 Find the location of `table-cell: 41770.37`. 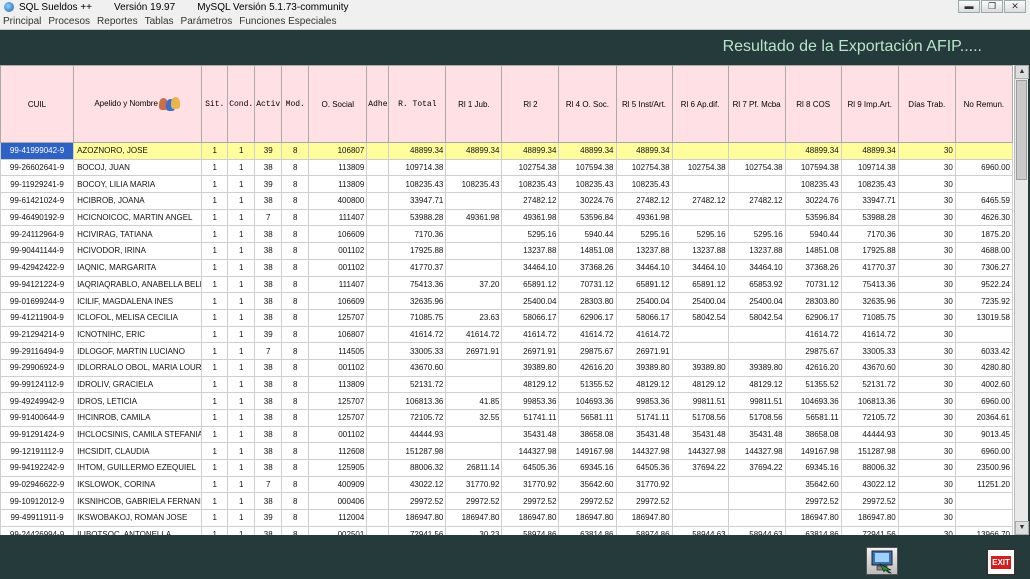

table-cell: 41770.37 is located at coordinates (417, 267).